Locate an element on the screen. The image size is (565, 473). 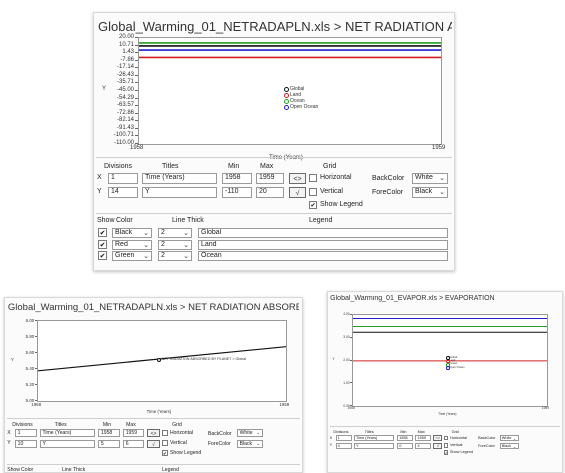
titles-header: Titles is located at coordinates (170, 166).